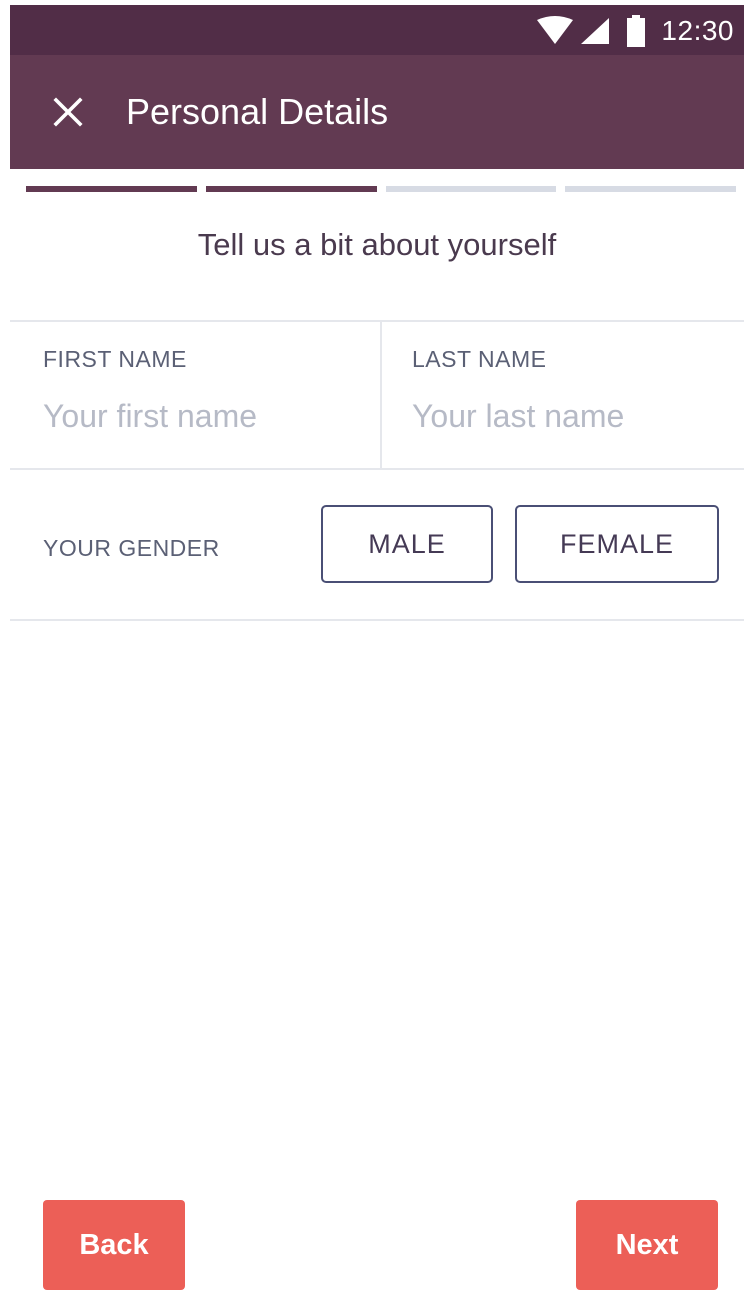  I want to click on first-name-label: FIRST NAME, so click(115, 359).